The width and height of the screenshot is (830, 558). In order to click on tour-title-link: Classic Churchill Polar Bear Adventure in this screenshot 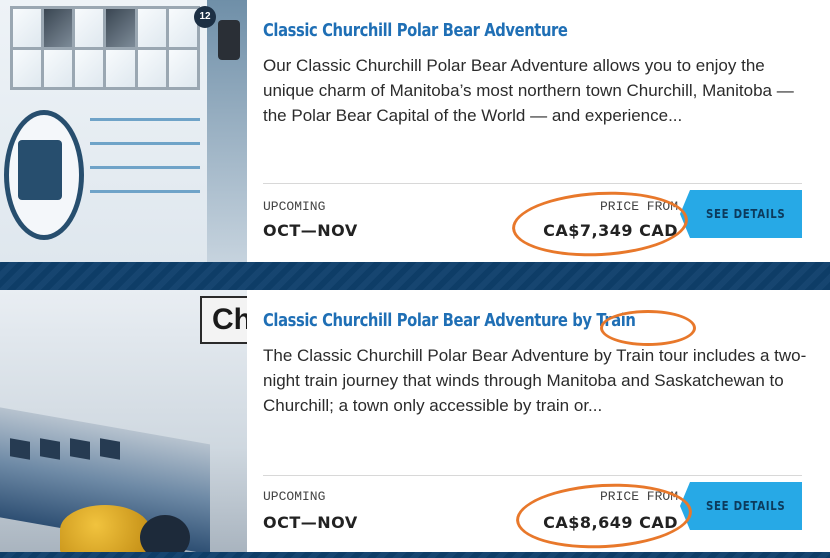, I will do `click(415, 30)`.